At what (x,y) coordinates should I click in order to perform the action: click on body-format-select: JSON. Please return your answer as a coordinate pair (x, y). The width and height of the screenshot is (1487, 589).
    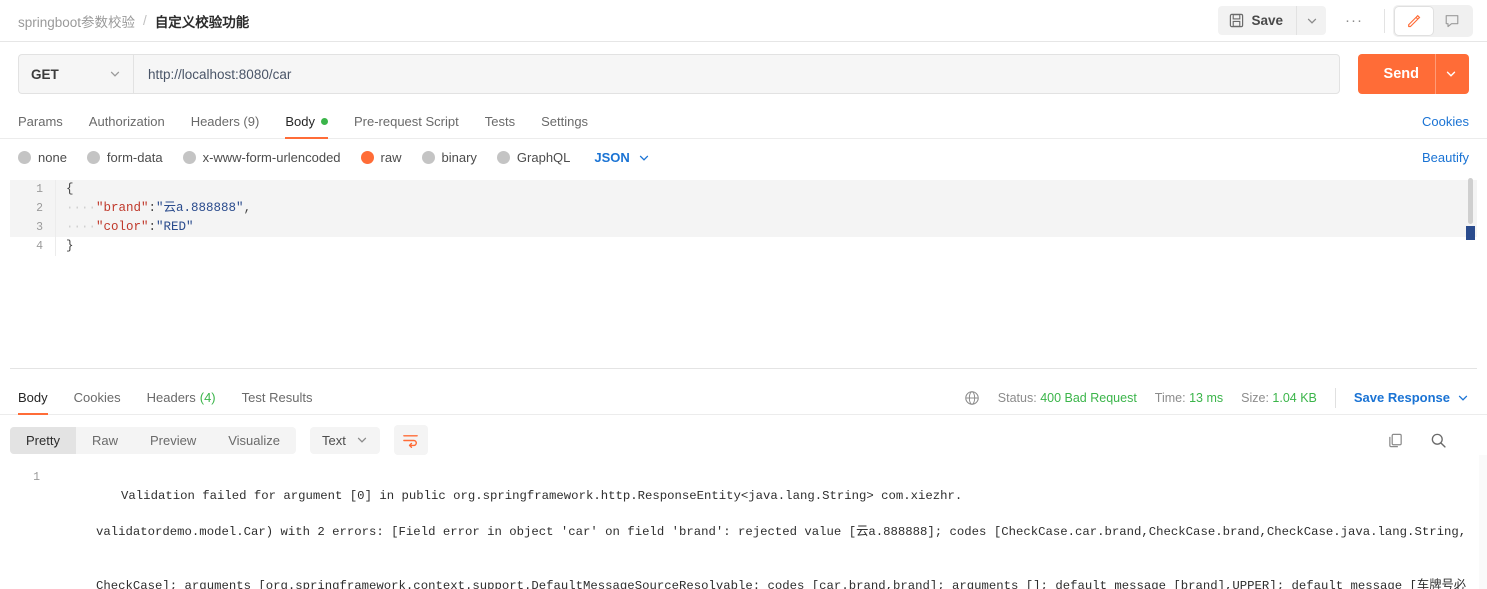
    Looking at the image, I should click on (621, 157).